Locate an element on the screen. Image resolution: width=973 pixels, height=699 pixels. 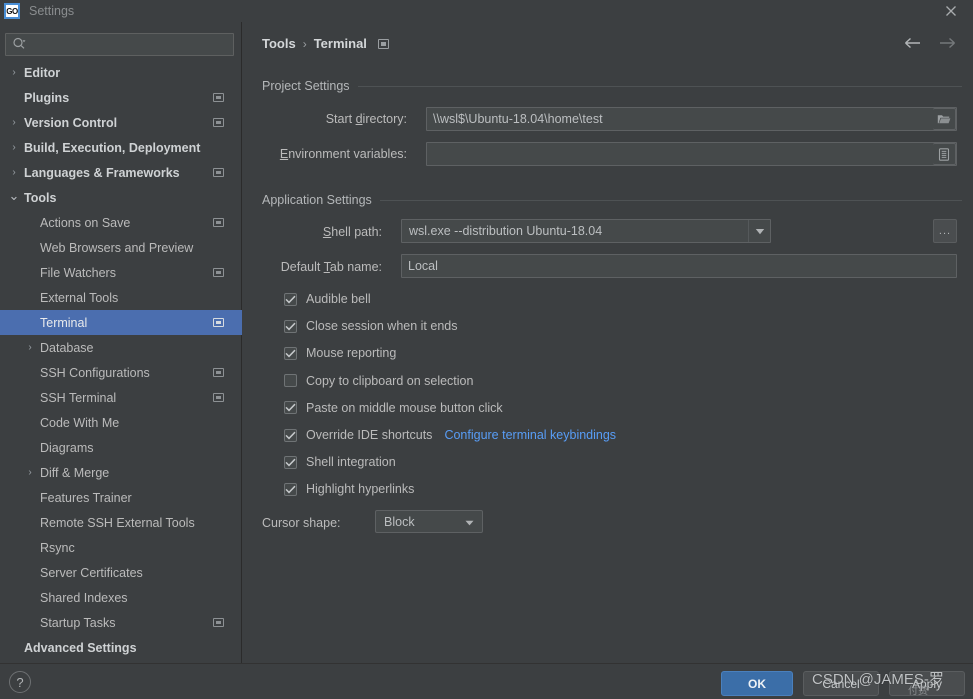
sidebar-item-languages-frameworks: › Languages & Frameworks is located at coordinates (121, 172).